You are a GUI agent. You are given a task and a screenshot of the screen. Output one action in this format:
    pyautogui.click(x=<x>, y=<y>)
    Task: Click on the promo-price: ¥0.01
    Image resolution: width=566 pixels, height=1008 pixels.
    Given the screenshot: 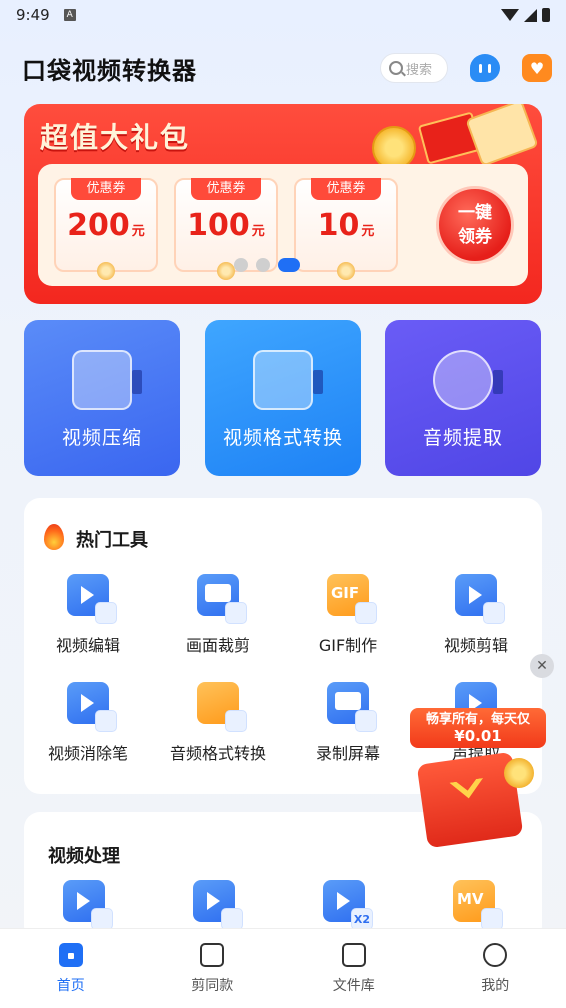 What is the action you would take?
    pyautogui.click(x=478, y=736)
    